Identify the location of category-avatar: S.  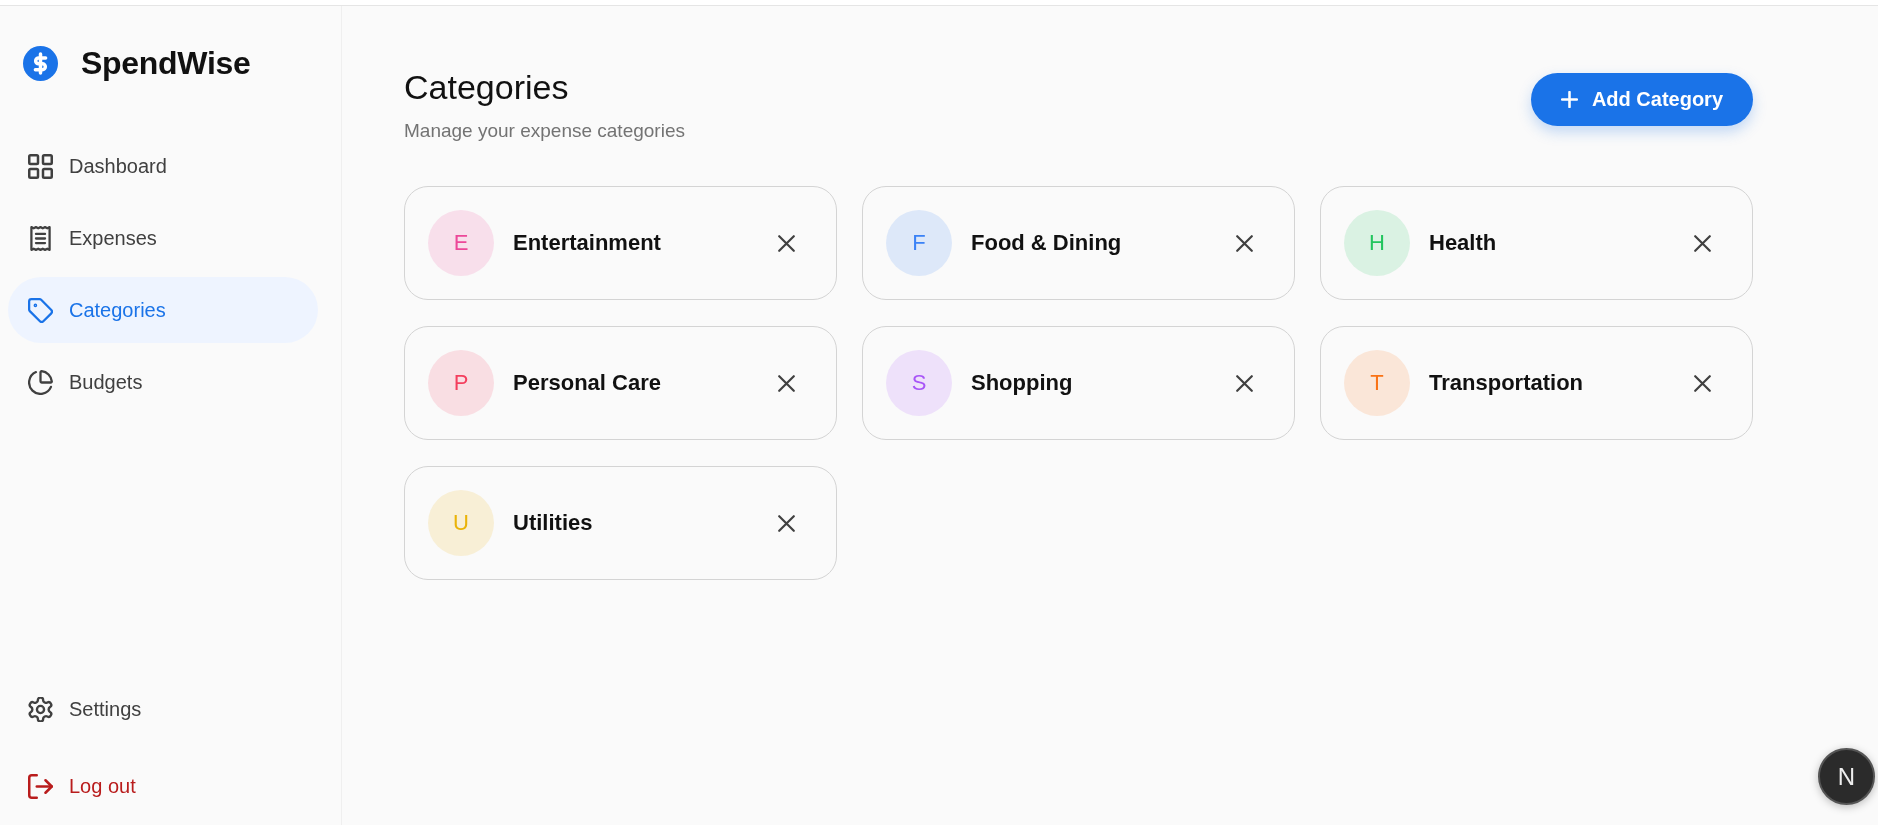
(919, 383).